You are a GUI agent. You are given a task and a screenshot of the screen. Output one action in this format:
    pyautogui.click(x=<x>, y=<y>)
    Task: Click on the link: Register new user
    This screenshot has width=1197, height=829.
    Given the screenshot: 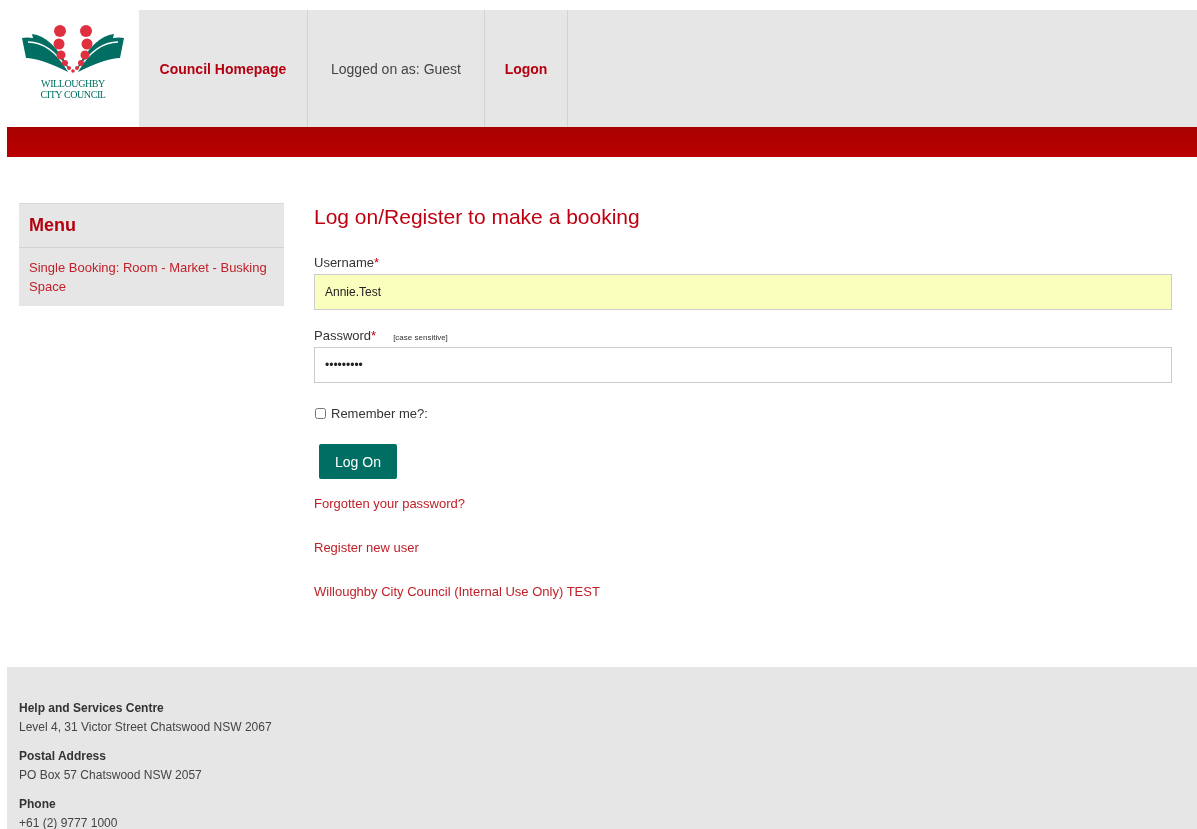 What is the action you would take?
    pyautogui.click(x=366, y=547)
    